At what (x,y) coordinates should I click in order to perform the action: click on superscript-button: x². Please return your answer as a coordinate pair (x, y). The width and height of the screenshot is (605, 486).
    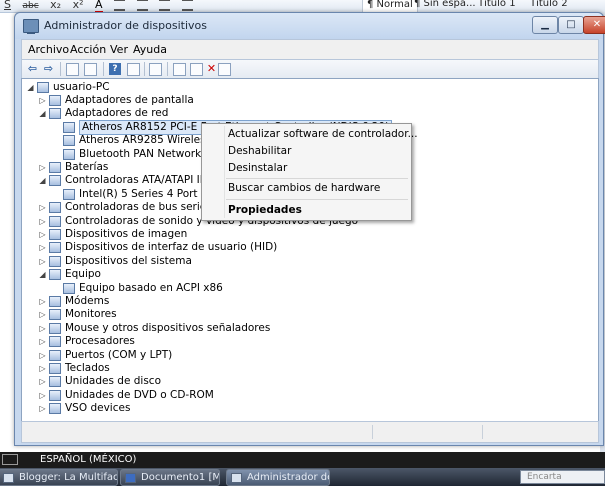
    Looking at the image, I should click on (78, 5).